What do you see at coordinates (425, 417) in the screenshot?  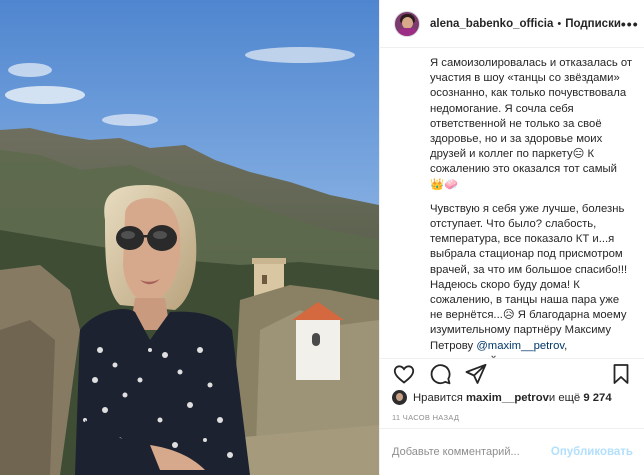 I see `post-timestamp: 11 ЧАСОВ НАЗАД` at bounding box center [425, 417].